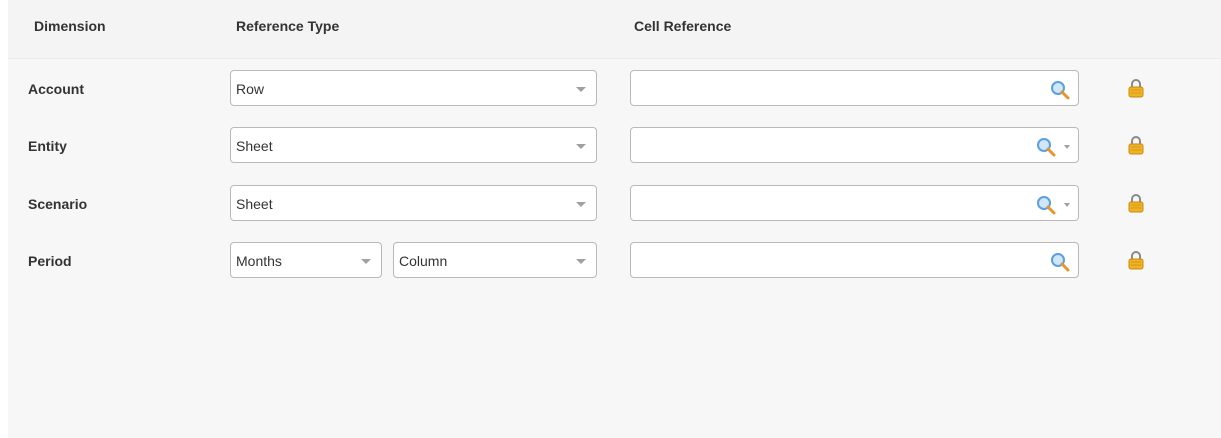 This screenshot has width=1221, height=438. Describe the element at coordinates (56, 89) in the screenshot. I see `dimension-label: Account` at that location.